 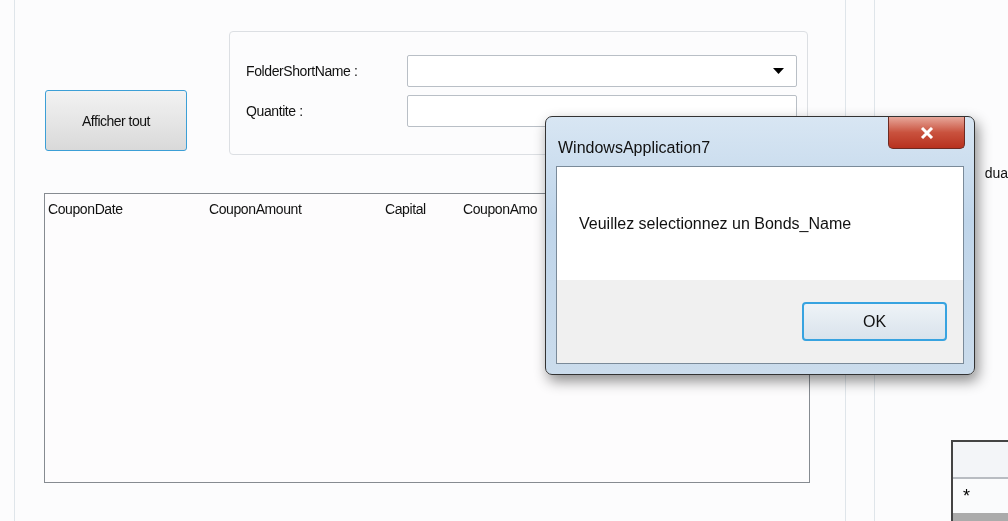 What do you see at coordinates (966, 496) in the screenshot?
I see `new-row-marker: *` at bounding box center [966, 496].